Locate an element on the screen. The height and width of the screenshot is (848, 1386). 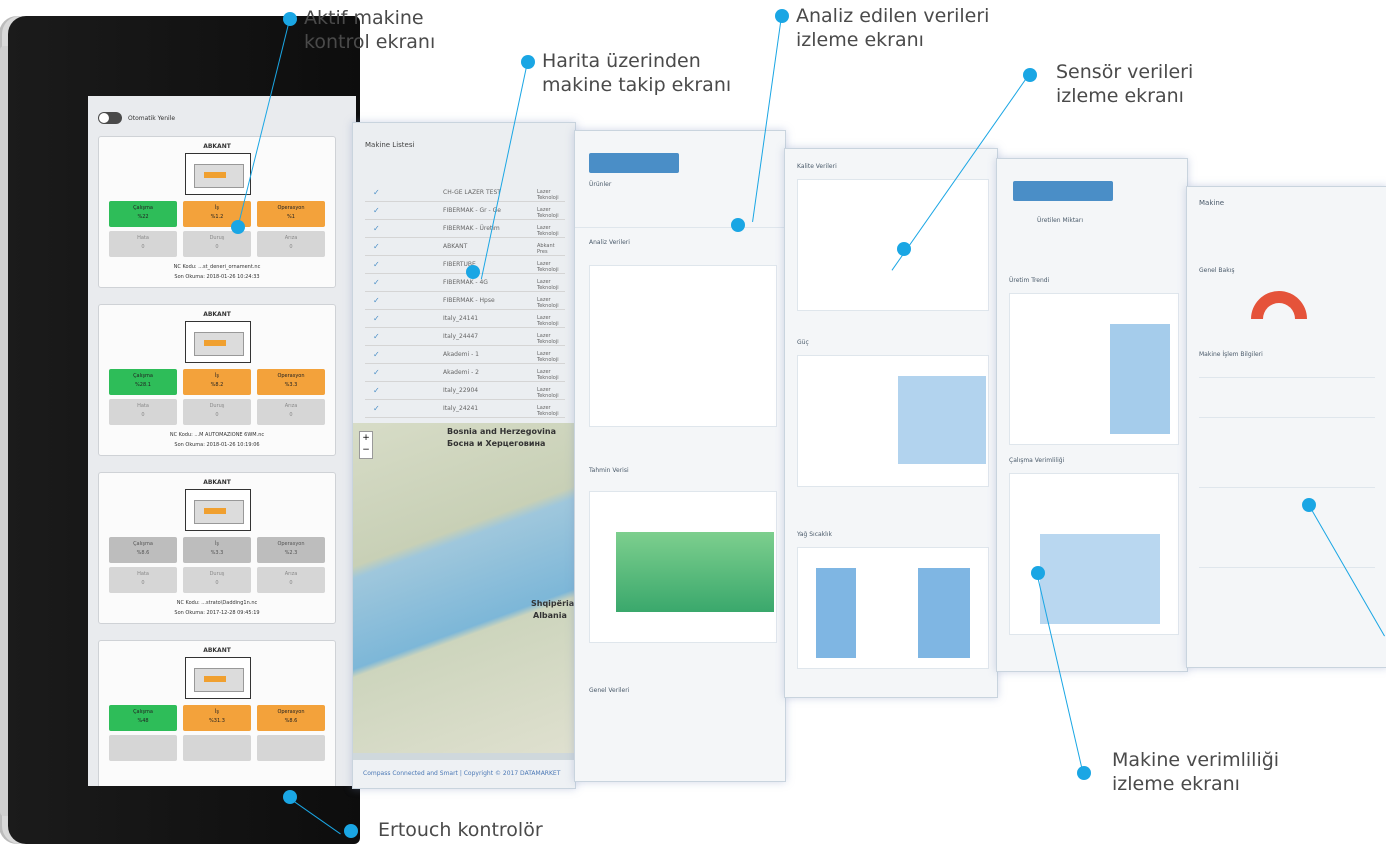
auto-refresh-label: Otomatik Yenile is located at coordinates (152, 118).